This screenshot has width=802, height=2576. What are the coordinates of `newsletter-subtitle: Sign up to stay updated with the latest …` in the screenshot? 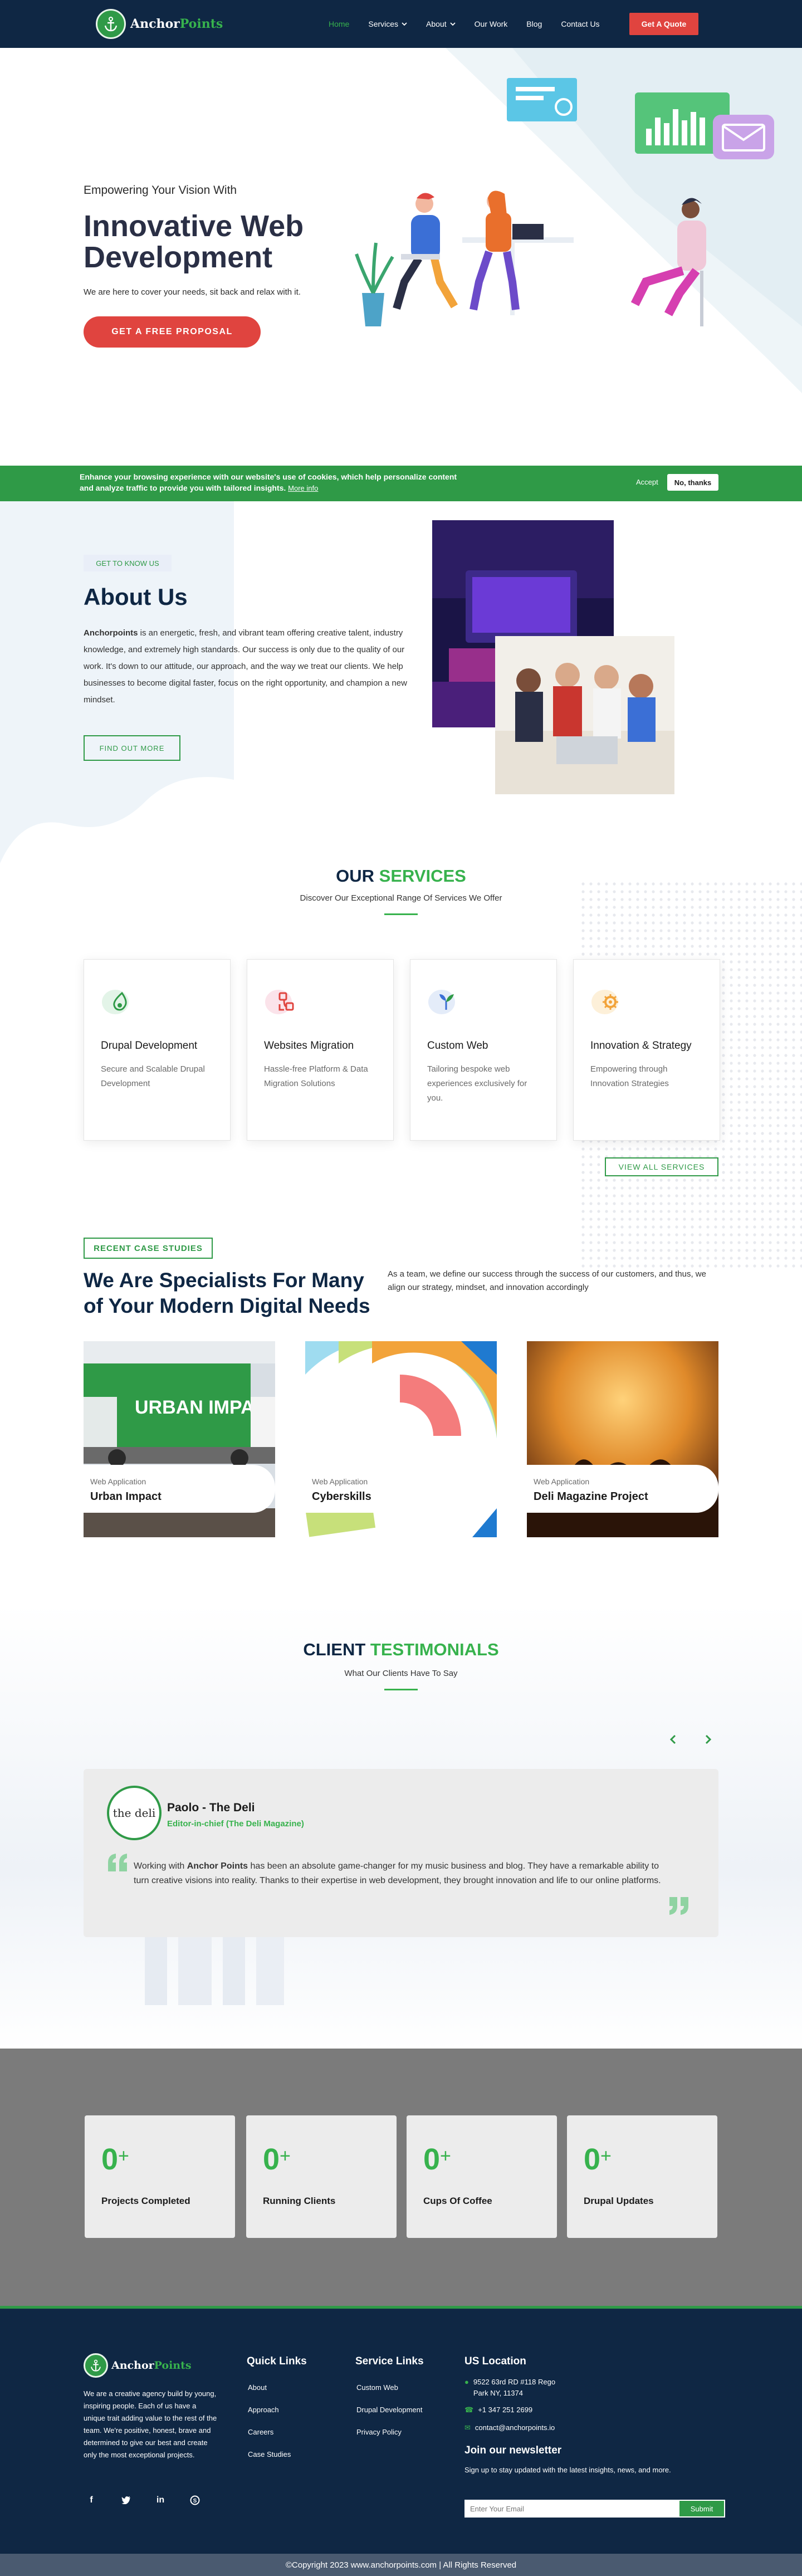 It's located at (567, 2470).